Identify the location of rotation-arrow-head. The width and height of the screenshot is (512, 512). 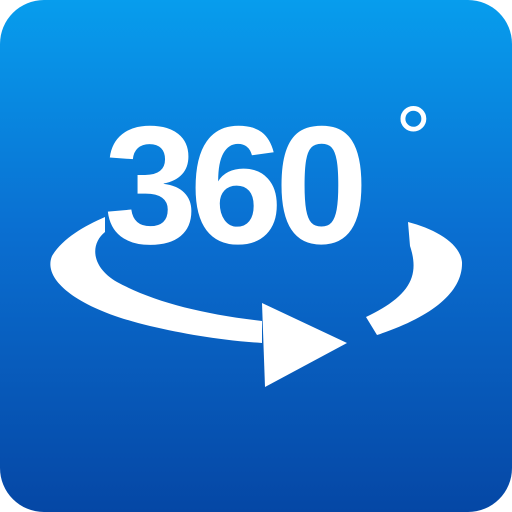
(304, 345).